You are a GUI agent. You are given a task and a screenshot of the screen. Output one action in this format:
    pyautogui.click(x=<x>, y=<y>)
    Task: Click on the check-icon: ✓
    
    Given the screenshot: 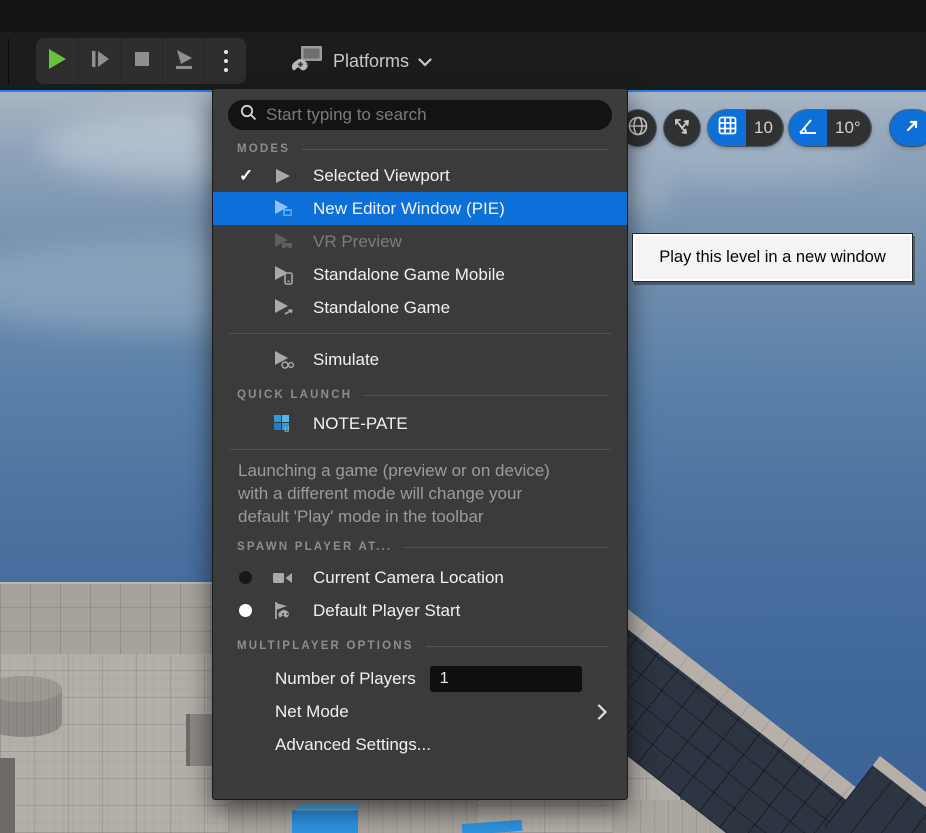 What is the action you would take?
    pyautogui.click(x=246, y=175)
    